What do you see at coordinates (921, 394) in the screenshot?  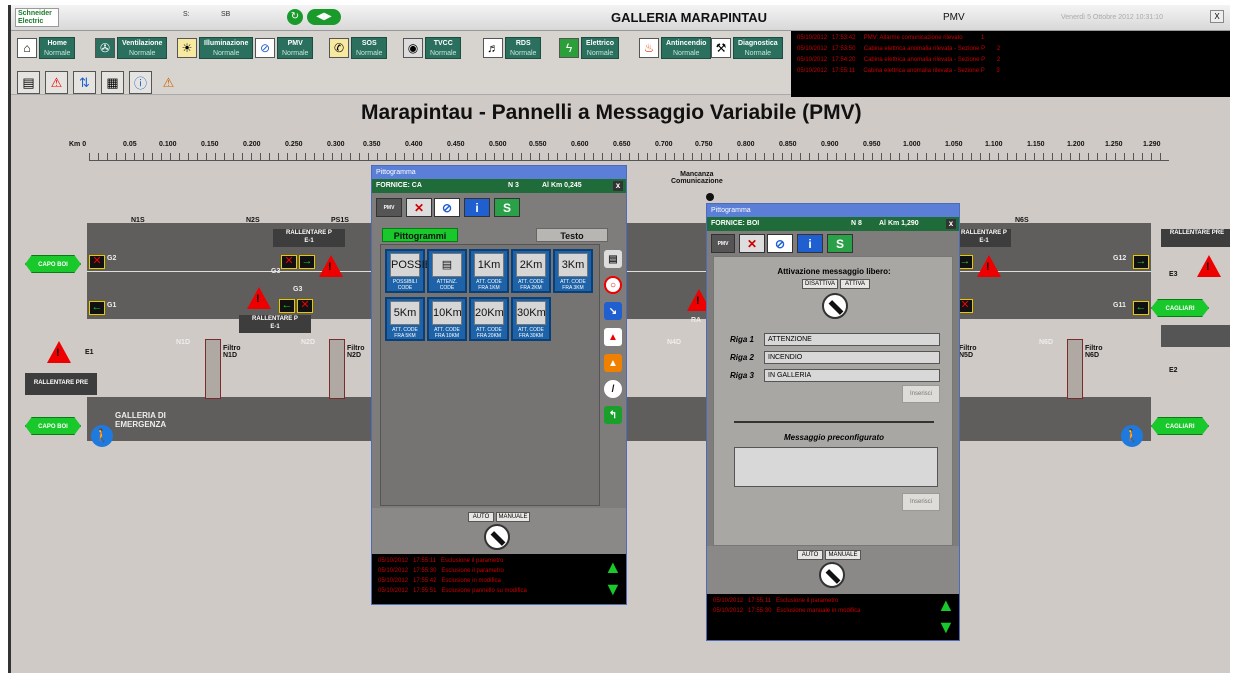 I see `insert-button: Inserisci` at bounding box center [921, 394].